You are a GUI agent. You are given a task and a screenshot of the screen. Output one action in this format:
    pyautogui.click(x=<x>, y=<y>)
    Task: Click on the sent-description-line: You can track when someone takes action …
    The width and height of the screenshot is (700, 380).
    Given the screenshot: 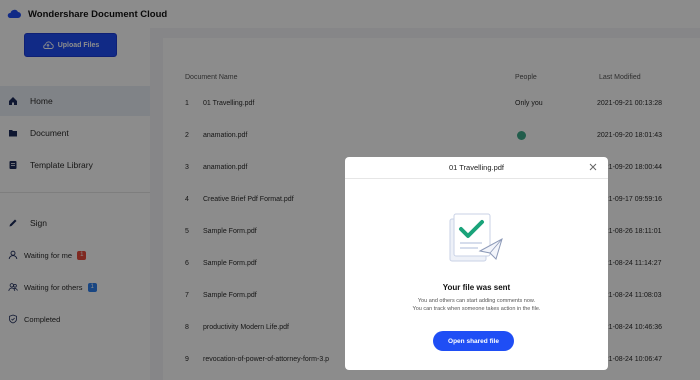 What is the action you would take?
    pyautogui.click(x=476, y=309)
    